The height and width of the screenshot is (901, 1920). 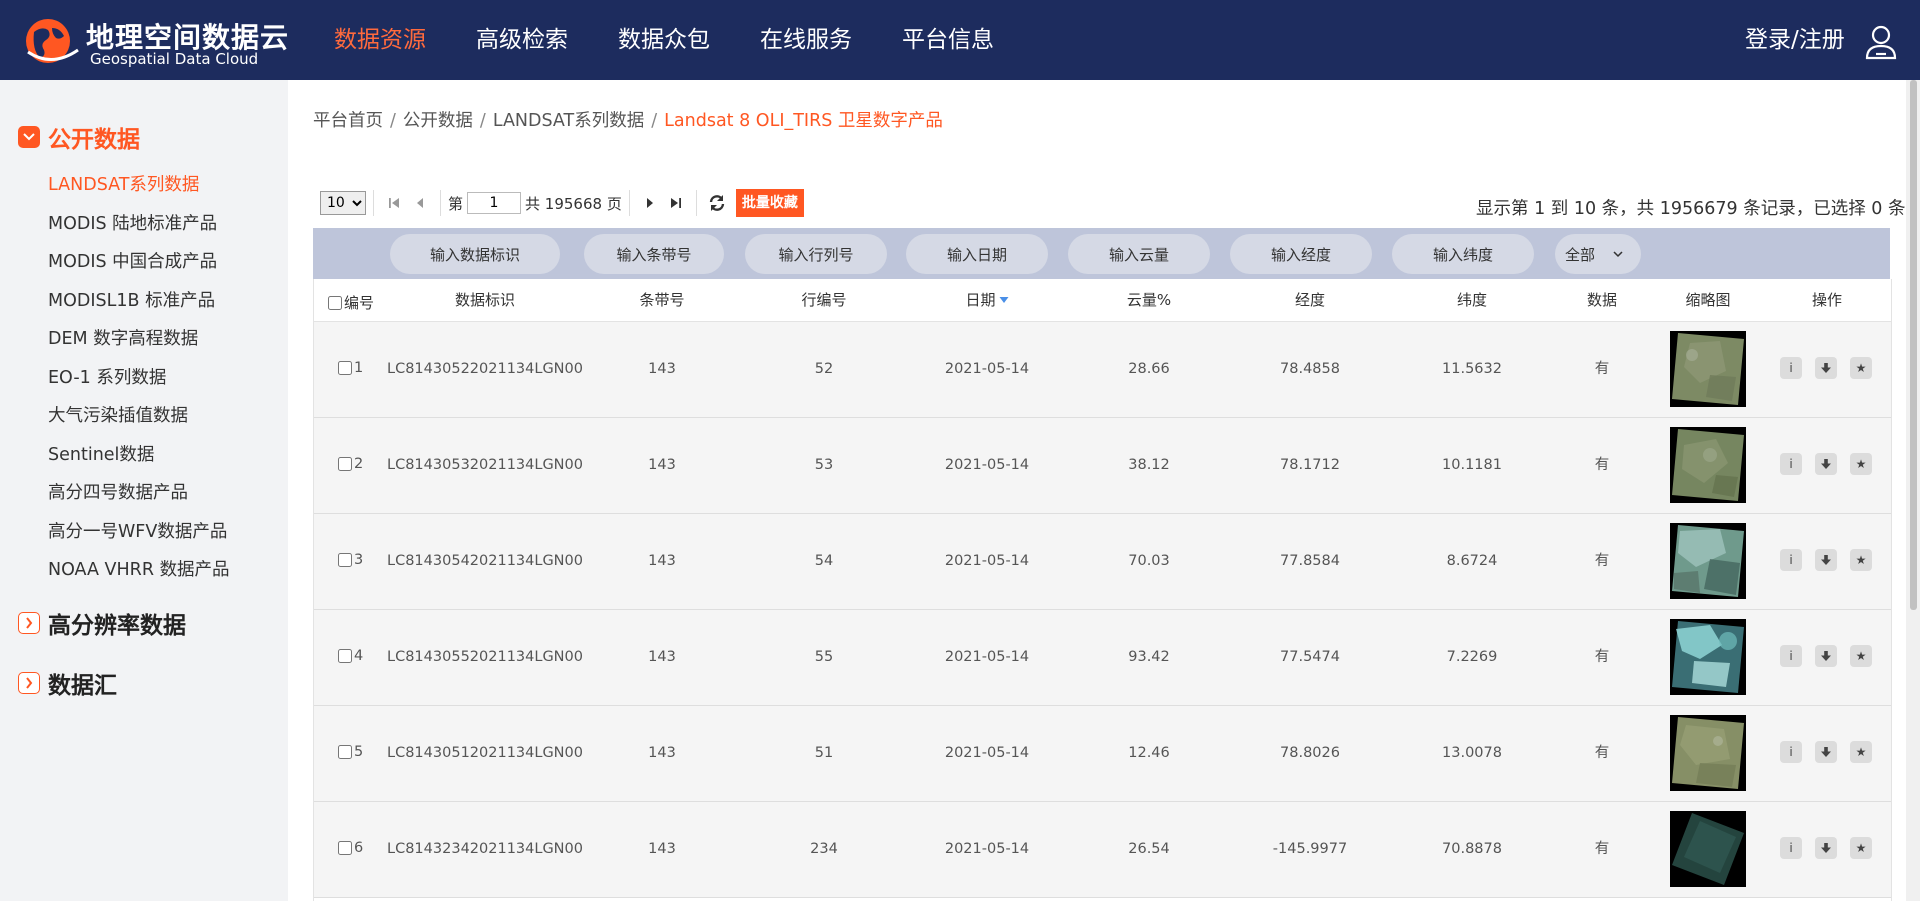 What do you see at coordinates (343, 203) in the screenshot?
I see `page-size-select: 10` at bounding box center [343, 203].